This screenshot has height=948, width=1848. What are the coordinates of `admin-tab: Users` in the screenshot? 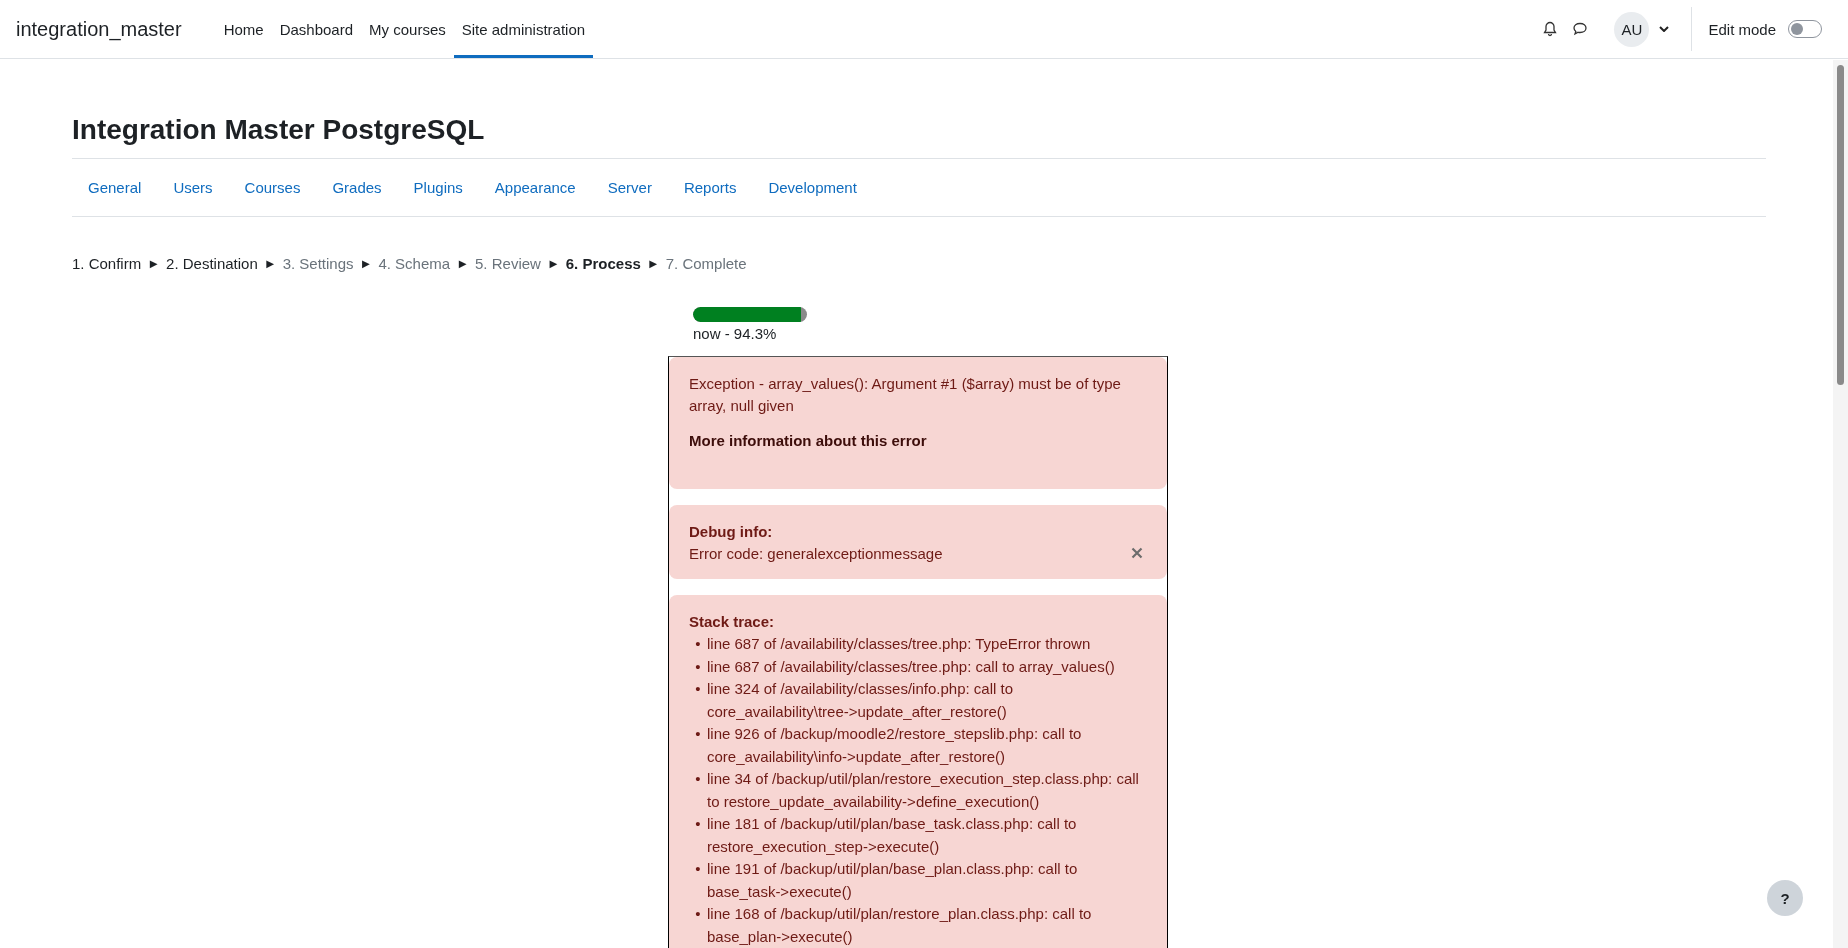 It's located at (193, 187).